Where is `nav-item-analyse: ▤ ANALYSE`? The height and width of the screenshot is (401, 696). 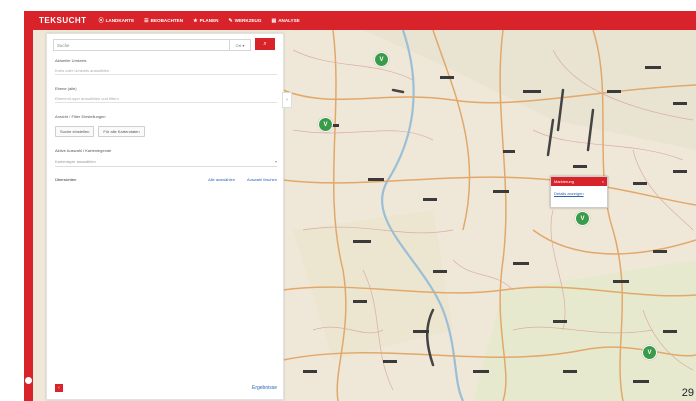 nav-item-analyse: ▤ ANALYSE is located at coordinates (285, 20).